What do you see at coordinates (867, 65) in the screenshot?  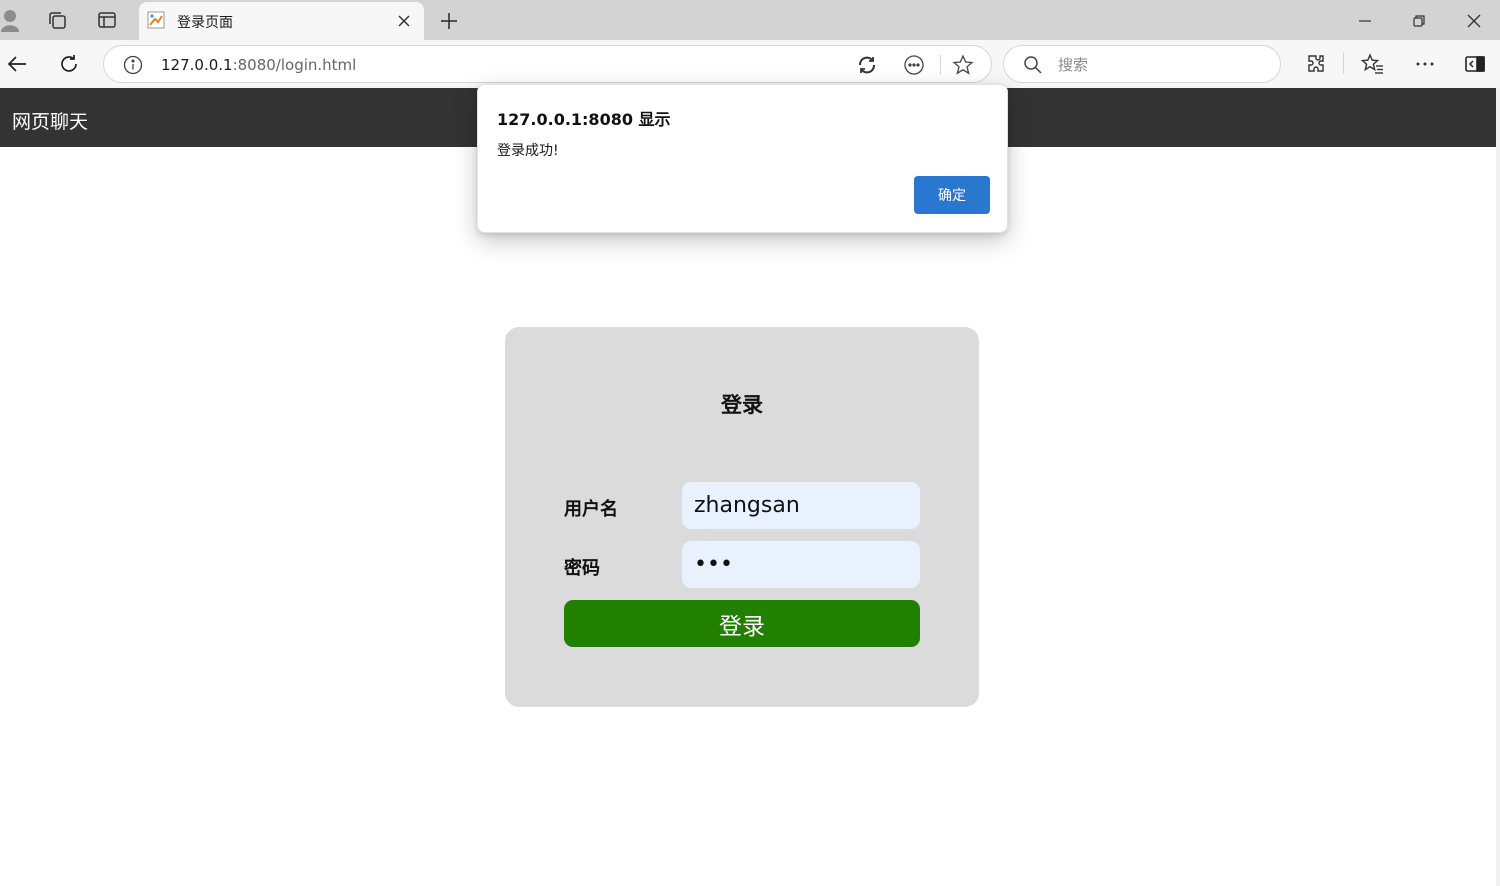 I see `translate-icon` at bounding box center [867, 65].